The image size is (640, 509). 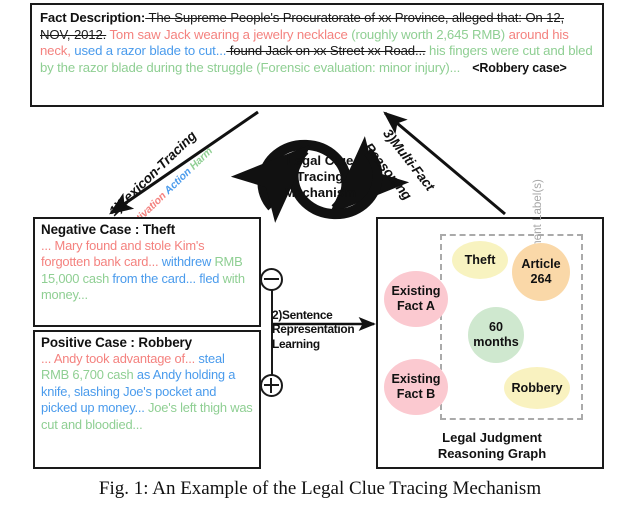 I want to click on positive-case-segment-2: RMB 6,700 cash, so click(x=87, y=375).